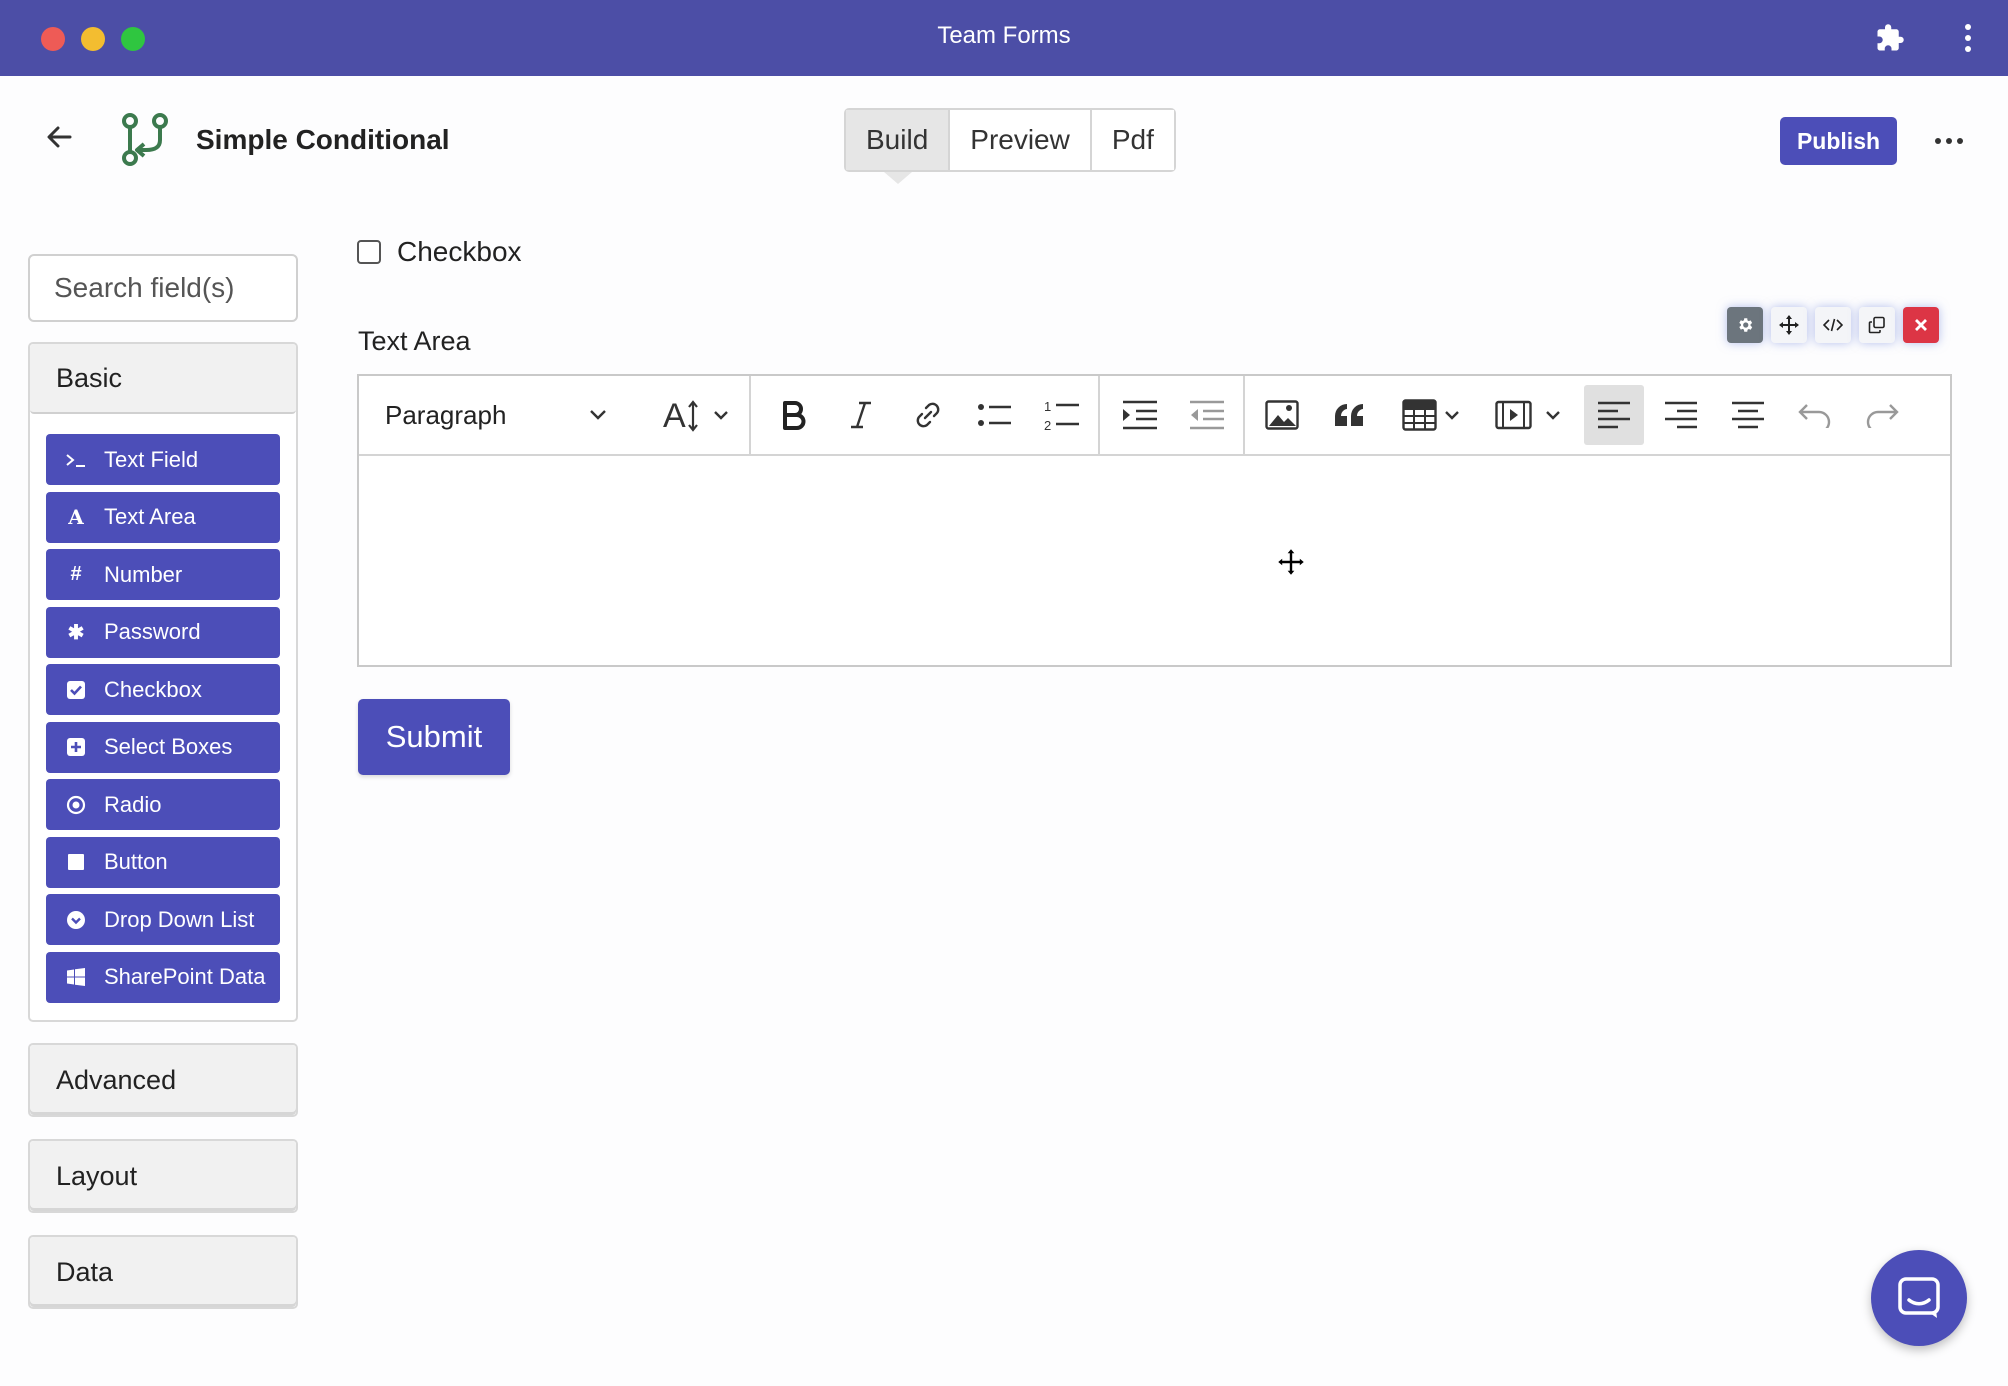  Describe the element at coordinates (1921, 325) in the screenshot. I see `remove-component-icon` at that location.